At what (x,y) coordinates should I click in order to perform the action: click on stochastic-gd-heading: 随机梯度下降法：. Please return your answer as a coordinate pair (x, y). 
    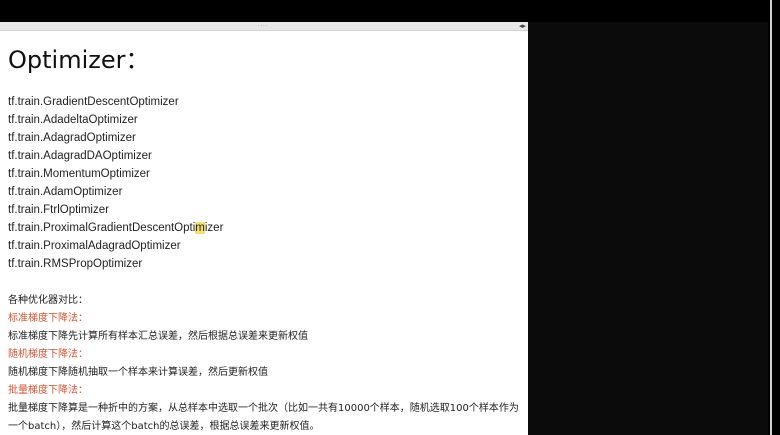
    Looking at the image, I should click on (48, 354).